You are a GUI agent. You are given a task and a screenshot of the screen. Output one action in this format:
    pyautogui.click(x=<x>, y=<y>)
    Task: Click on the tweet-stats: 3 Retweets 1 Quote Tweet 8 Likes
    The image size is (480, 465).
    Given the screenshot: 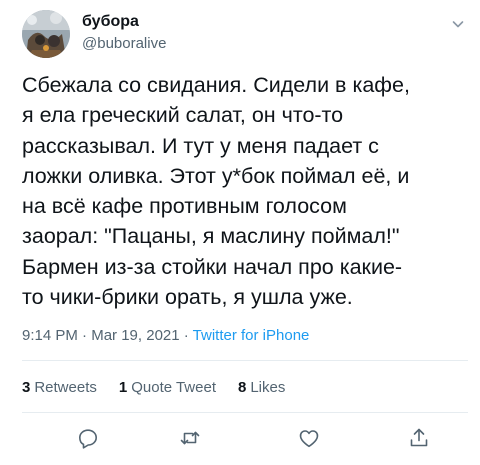 What is the action you would take?
    pyautogui.click(x=164, y=388)
    